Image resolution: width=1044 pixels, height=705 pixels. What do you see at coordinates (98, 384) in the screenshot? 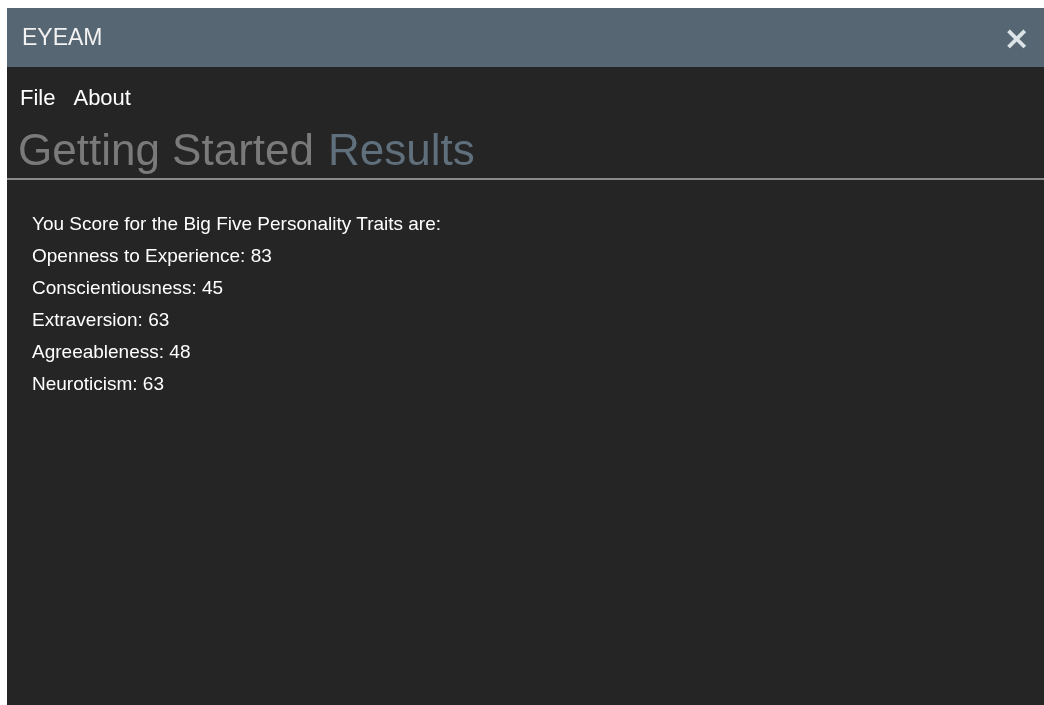
I see `result-text: Neuroticism: 63` at bounding box center [98, 384].